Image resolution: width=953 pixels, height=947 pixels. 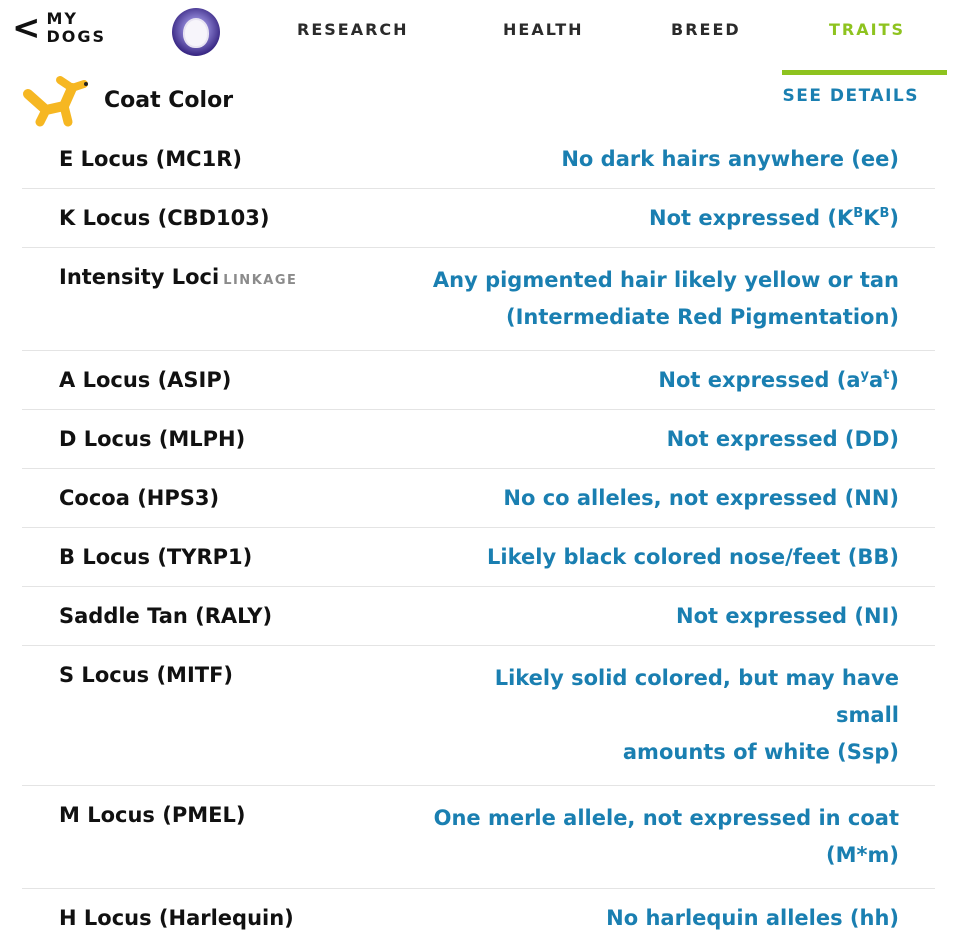 I want to click on locus-value: Not expressed (KBKB), so click(x=774, y=218).